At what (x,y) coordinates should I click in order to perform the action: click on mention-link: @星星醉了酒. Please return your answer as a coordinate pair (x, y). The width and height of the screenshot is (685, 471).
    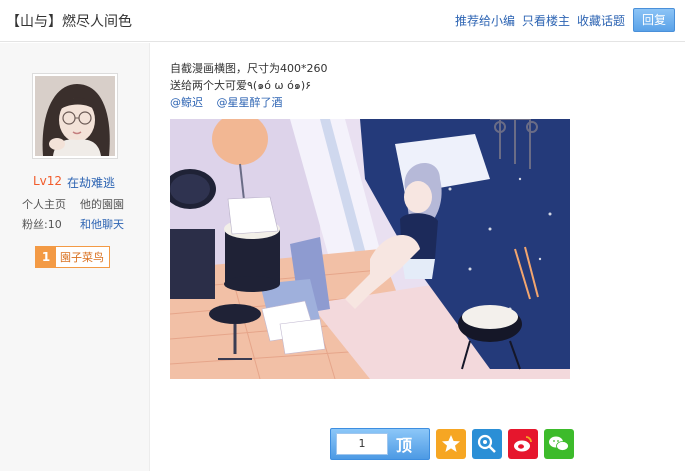
    Looking at the image, I should click on (250, 102).